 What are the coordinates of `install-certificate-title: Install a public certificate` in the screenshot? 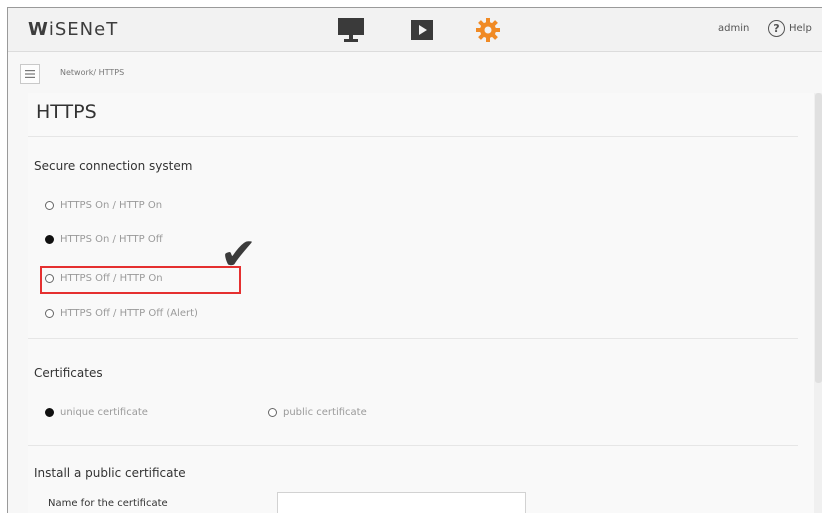 It's located at (110, 473).